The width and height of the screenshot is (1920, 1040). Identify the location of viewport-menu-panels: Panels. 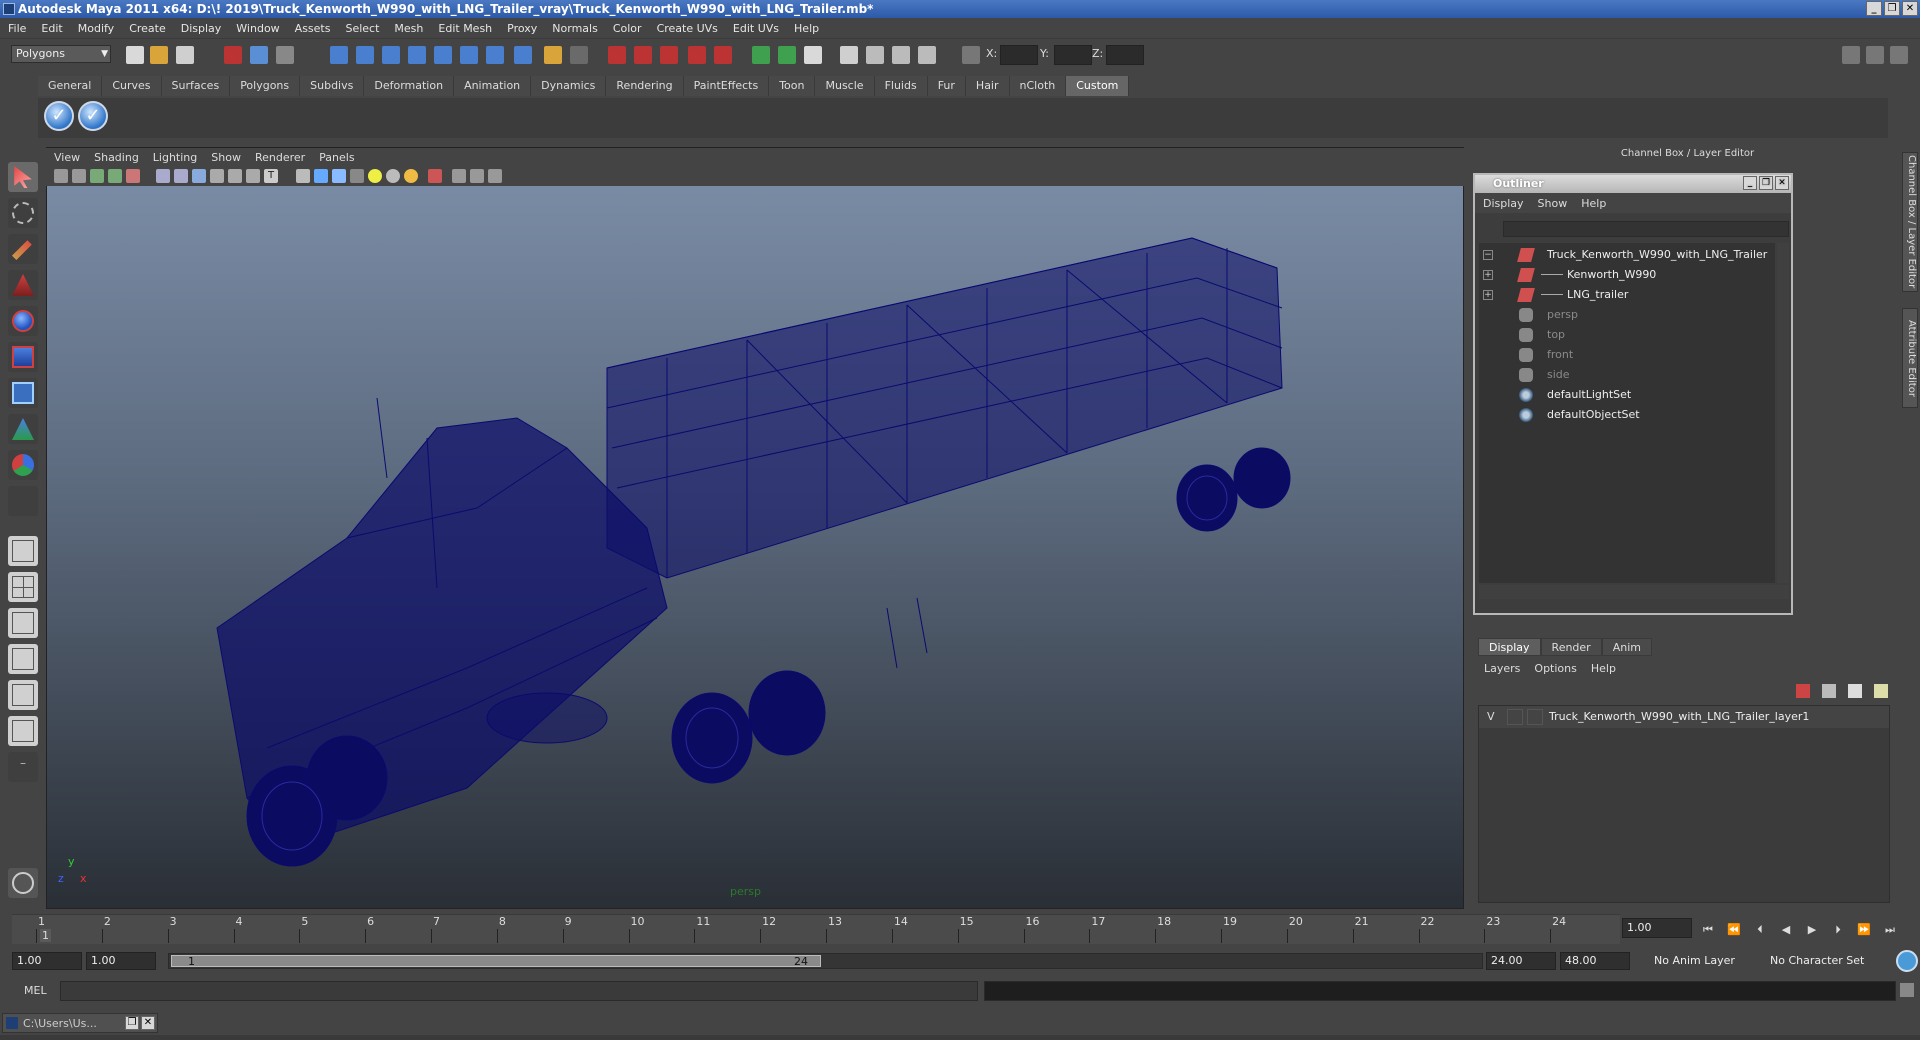
(336, 157).